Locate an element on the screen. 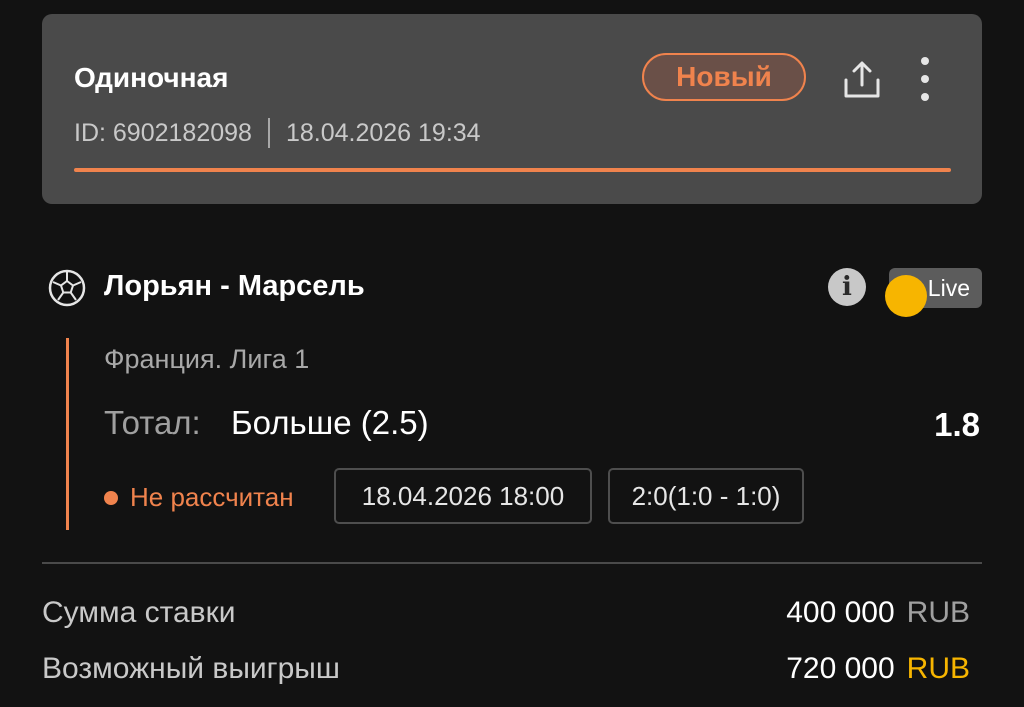 The width and height of the screenshot is (1024, 707). odds-value: 1.8 is located at coordinates (957, 424).